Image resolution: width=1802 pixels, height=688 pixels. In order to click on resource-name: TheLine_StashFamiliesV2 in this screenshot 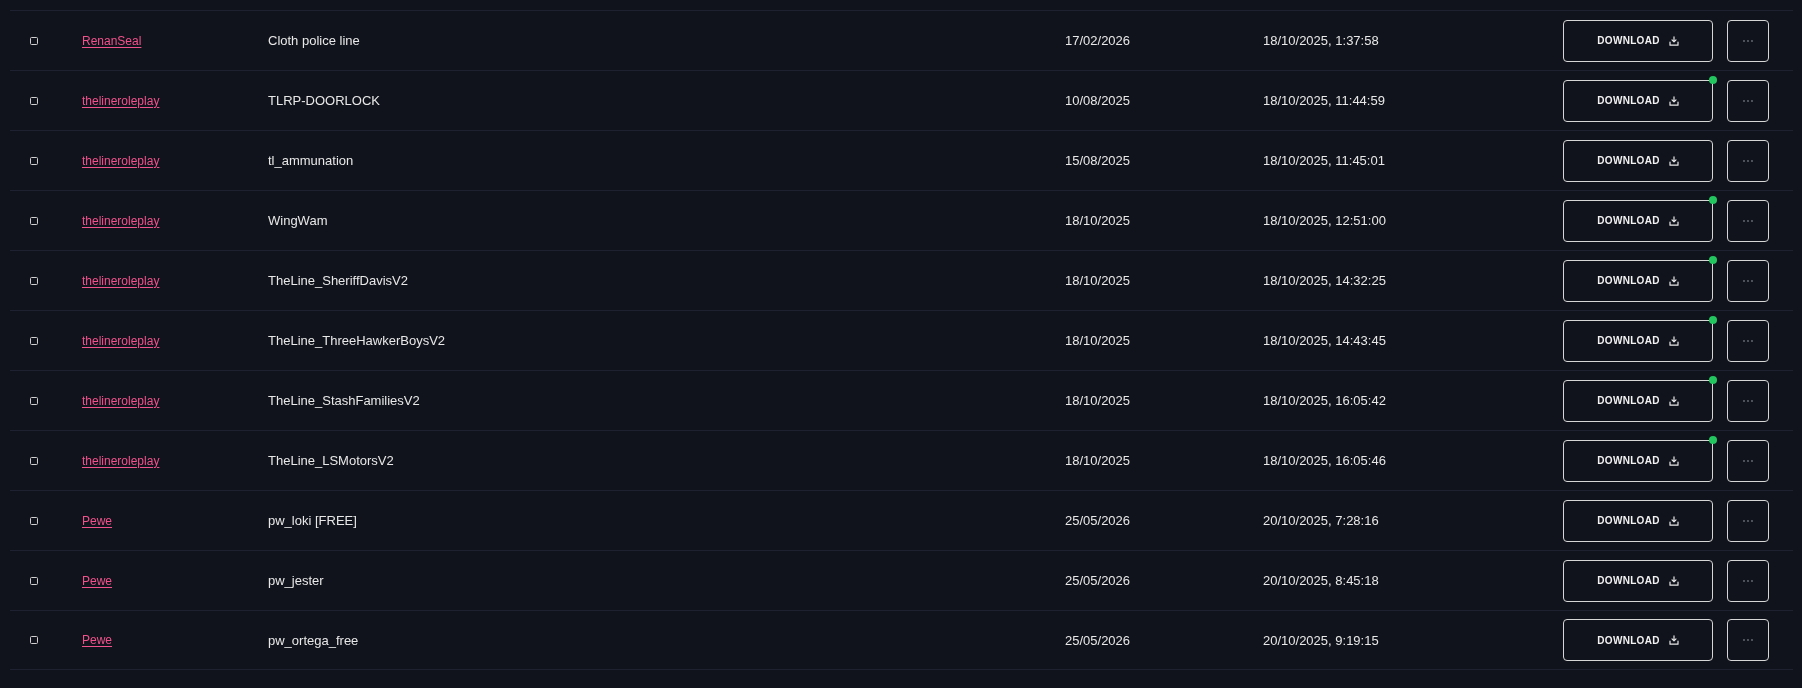, I will do `click(344, 400)`.